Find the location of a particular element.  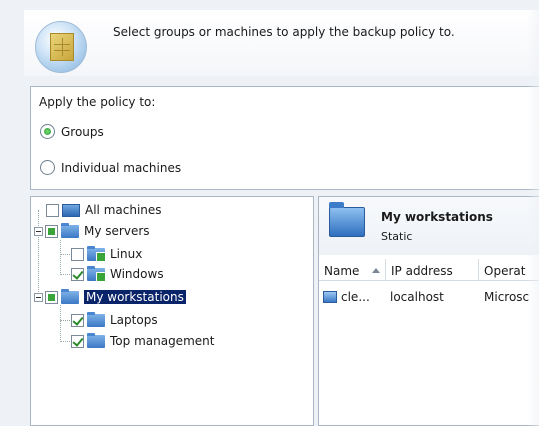

radio-individual-machines-label: Individual machines is located at coordinates (121, 167).